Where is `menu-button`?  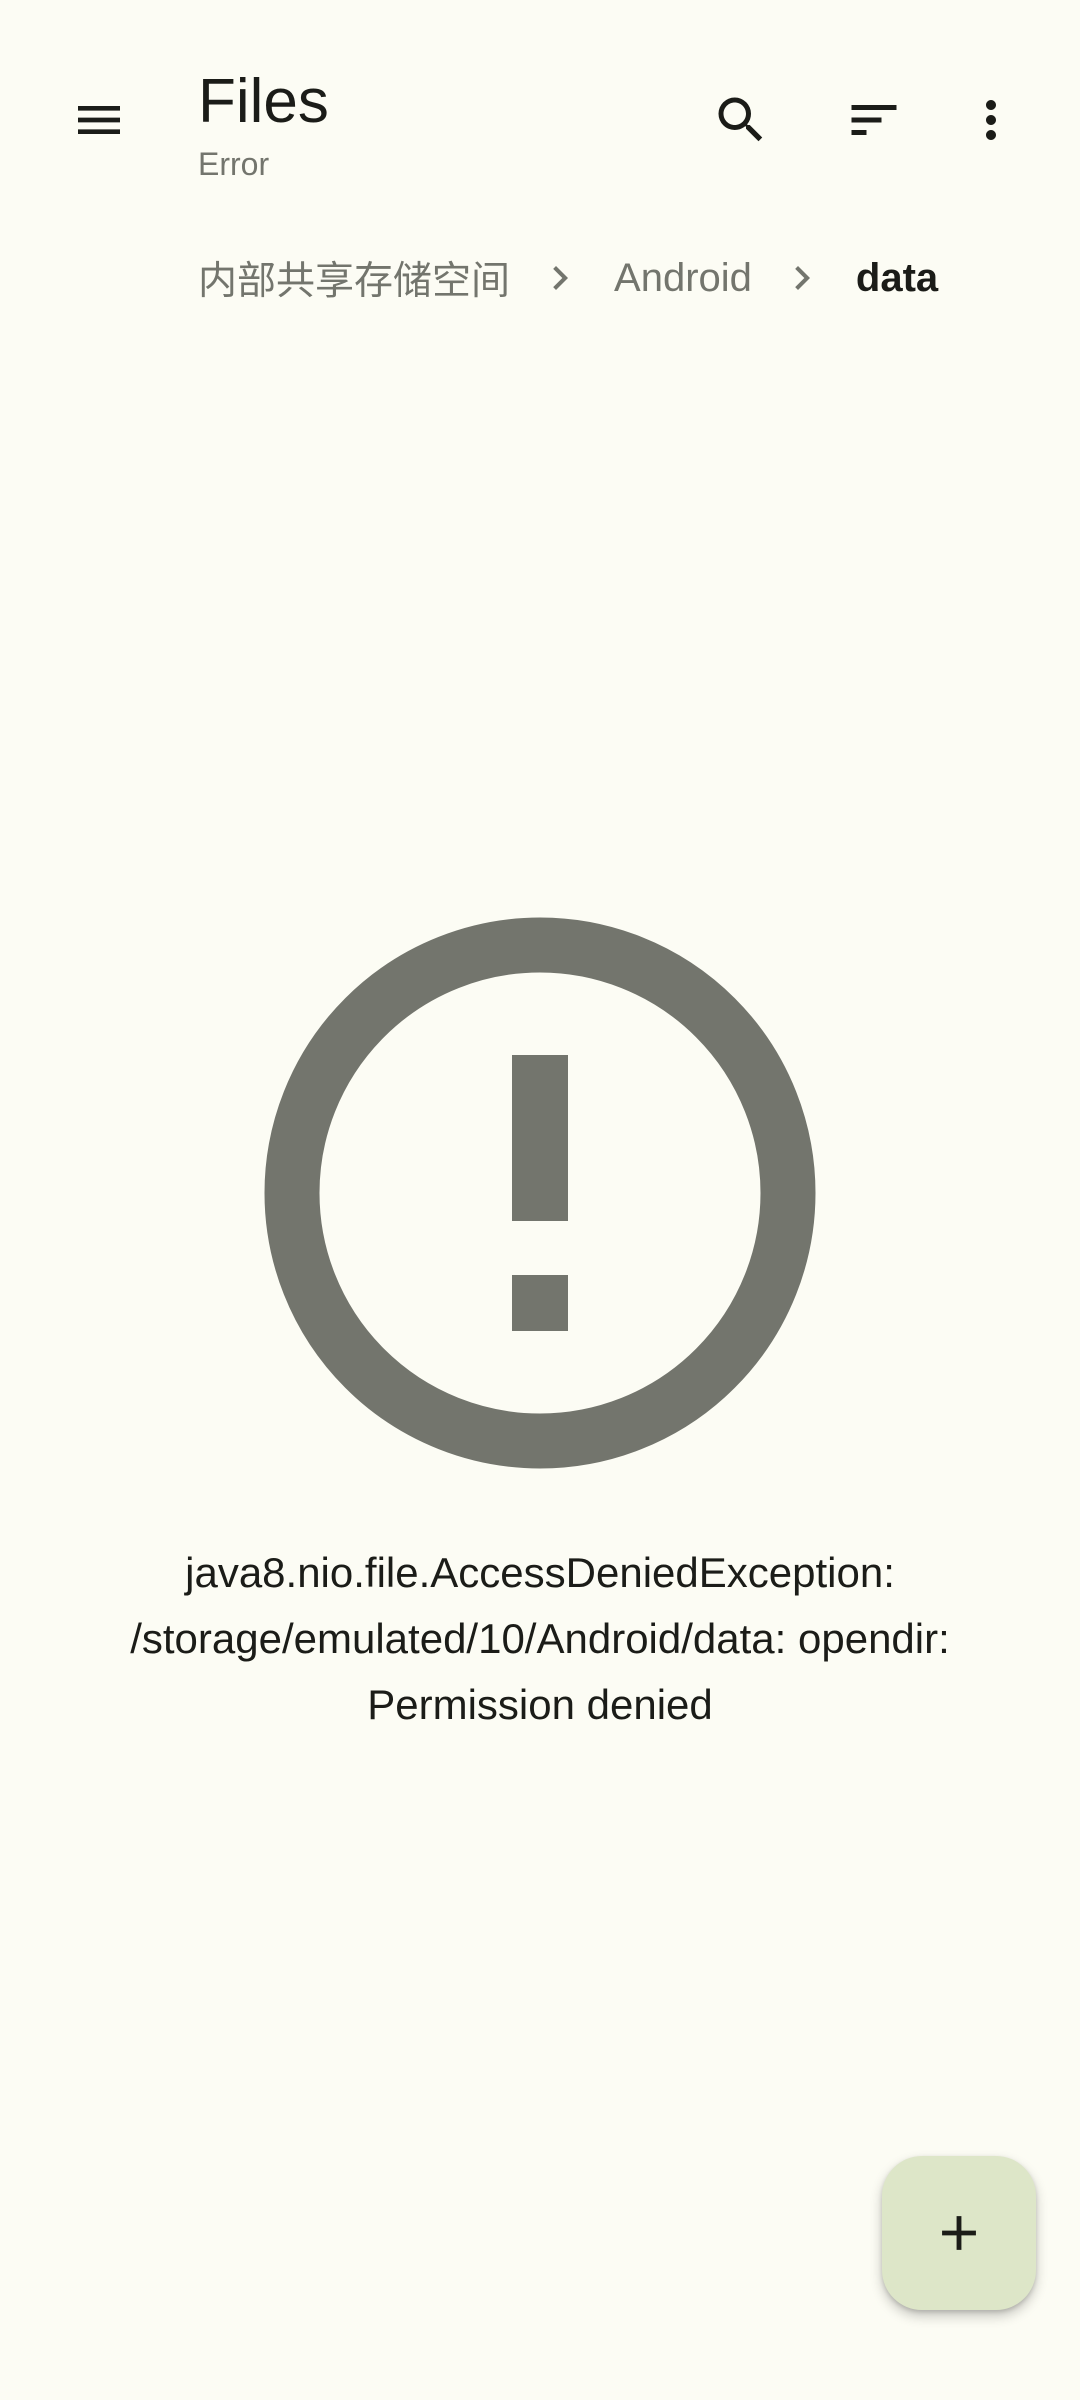 menu-button is located at coordinates (99, 120).